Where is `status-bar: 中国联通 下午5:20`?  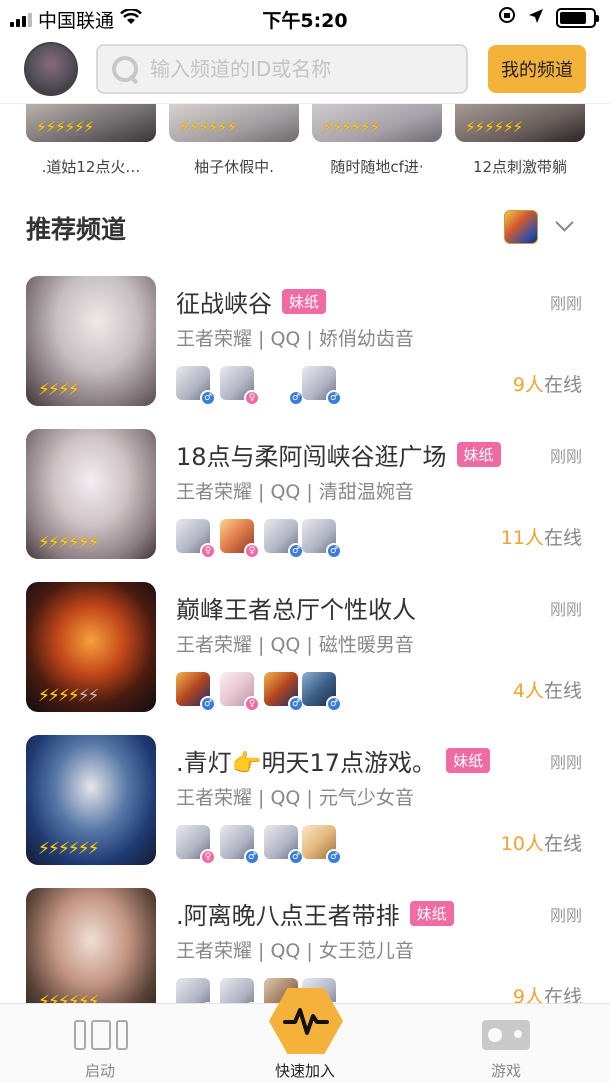
status-bar: 中国联通 下午5:20 is located at coordinates (305, 17).